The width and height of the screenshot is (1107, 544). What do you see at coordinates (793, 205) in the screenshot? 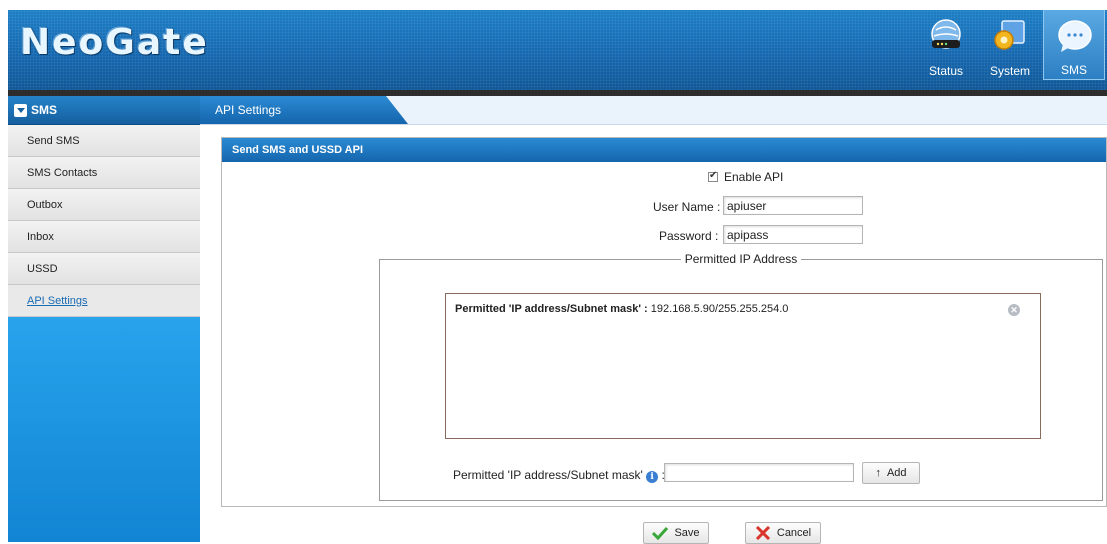
I see `username-input` at bounding box center [793, 205].